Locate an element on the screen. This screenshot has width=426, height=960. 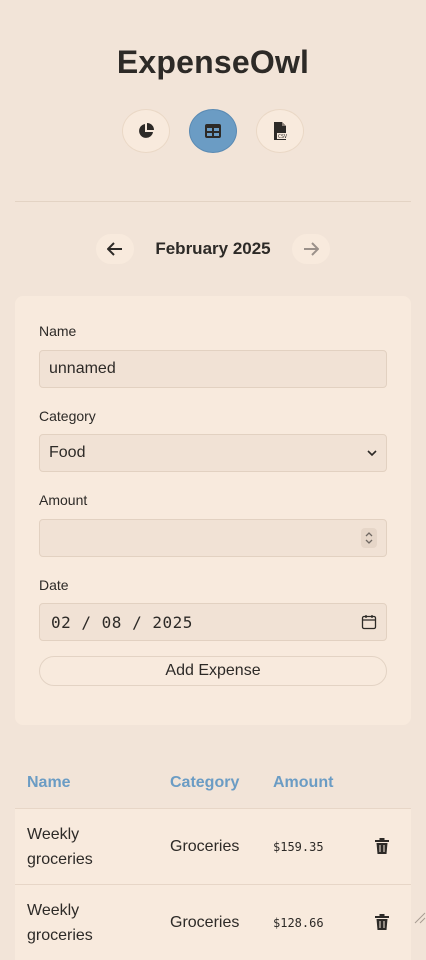
name-input-value: unnamed is located at coordinates (82, 368).